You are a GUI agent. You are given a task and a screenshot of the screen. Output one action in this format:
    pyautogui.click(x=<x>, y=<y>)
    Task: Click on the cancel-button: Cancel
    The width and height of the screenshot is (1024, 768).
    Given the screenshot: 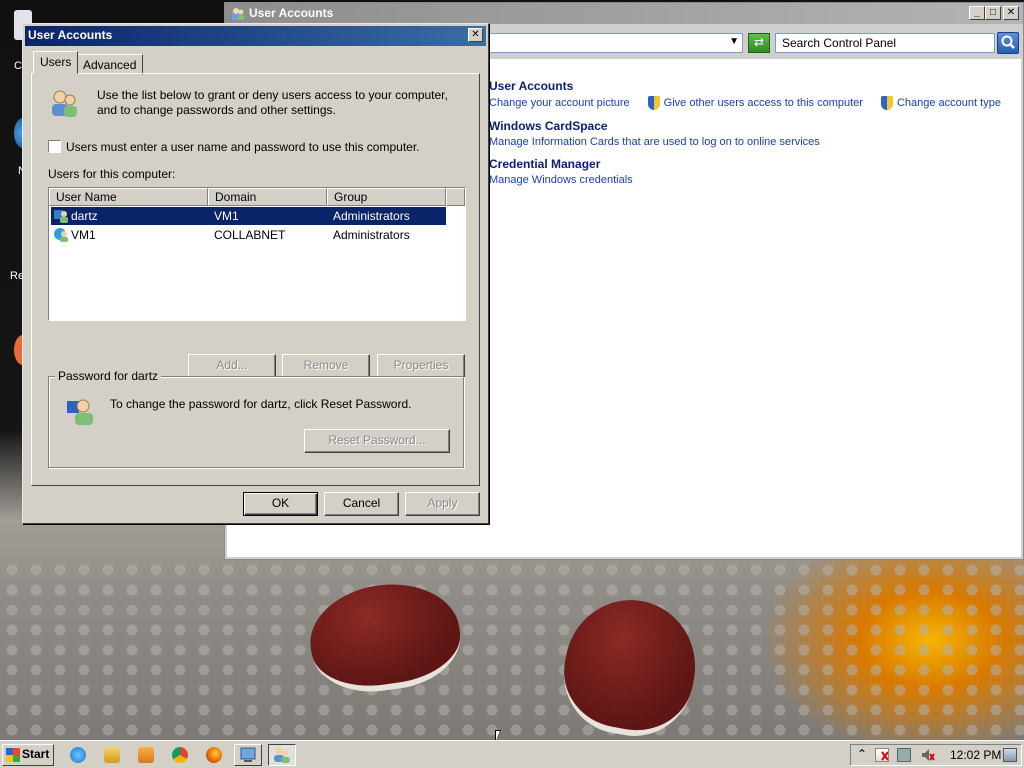 What is the action you would take?
    pyautogui.click(x=361, y=504)
    